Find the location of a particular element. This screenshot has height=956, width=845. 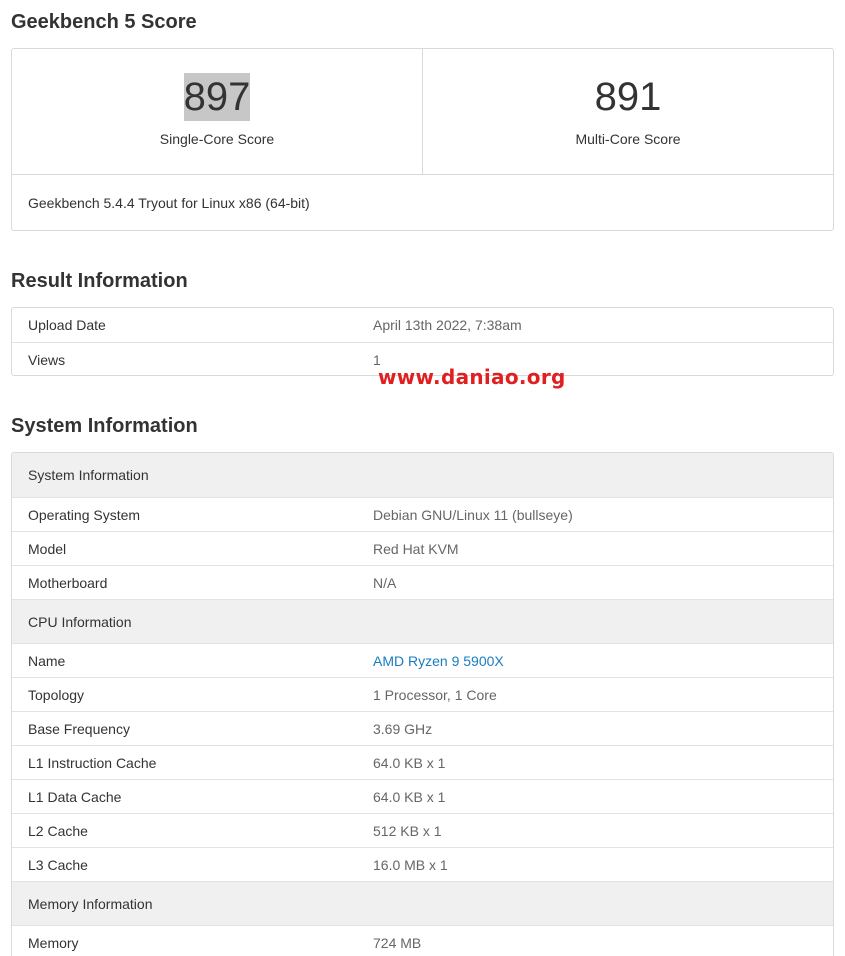

table-row: L3 Cache 16.0 MB x 1 is located at coordinates (422, 864).